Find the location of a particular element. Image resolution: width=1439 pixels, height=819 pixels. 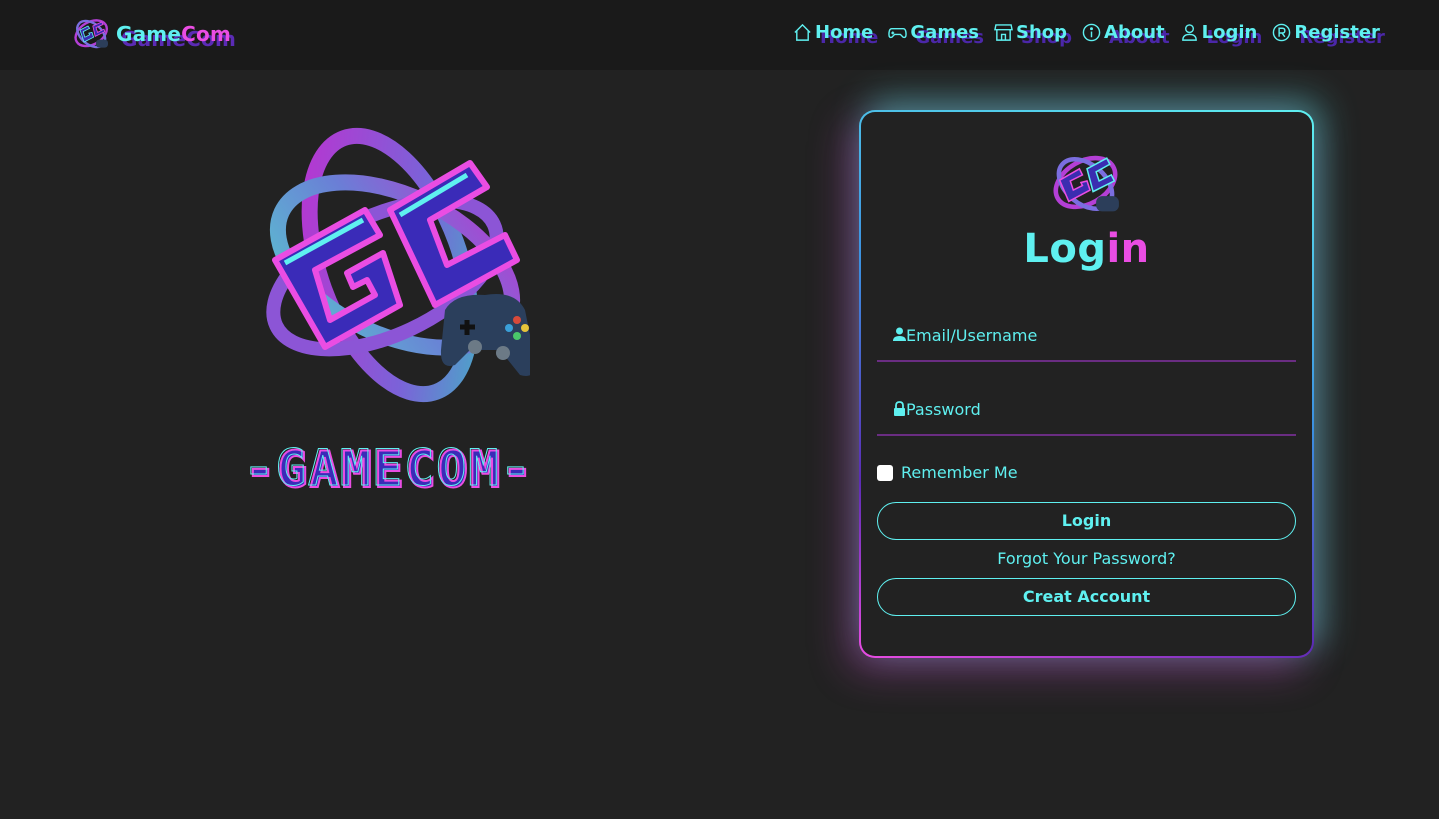

shop-icon is located at coordinates (1003, 32).